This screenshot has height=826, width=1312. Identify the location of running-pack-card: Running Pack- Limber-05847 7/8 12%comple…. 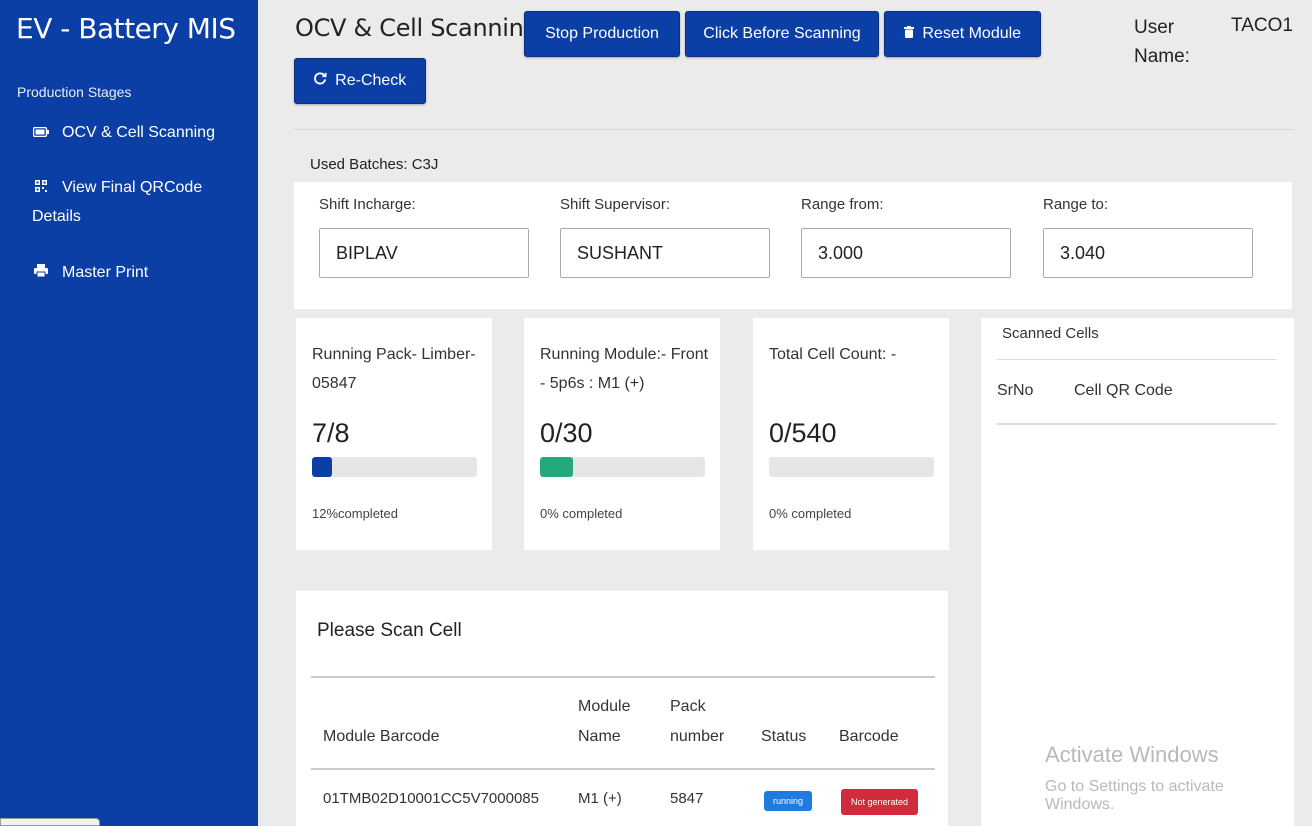
(394, 434).